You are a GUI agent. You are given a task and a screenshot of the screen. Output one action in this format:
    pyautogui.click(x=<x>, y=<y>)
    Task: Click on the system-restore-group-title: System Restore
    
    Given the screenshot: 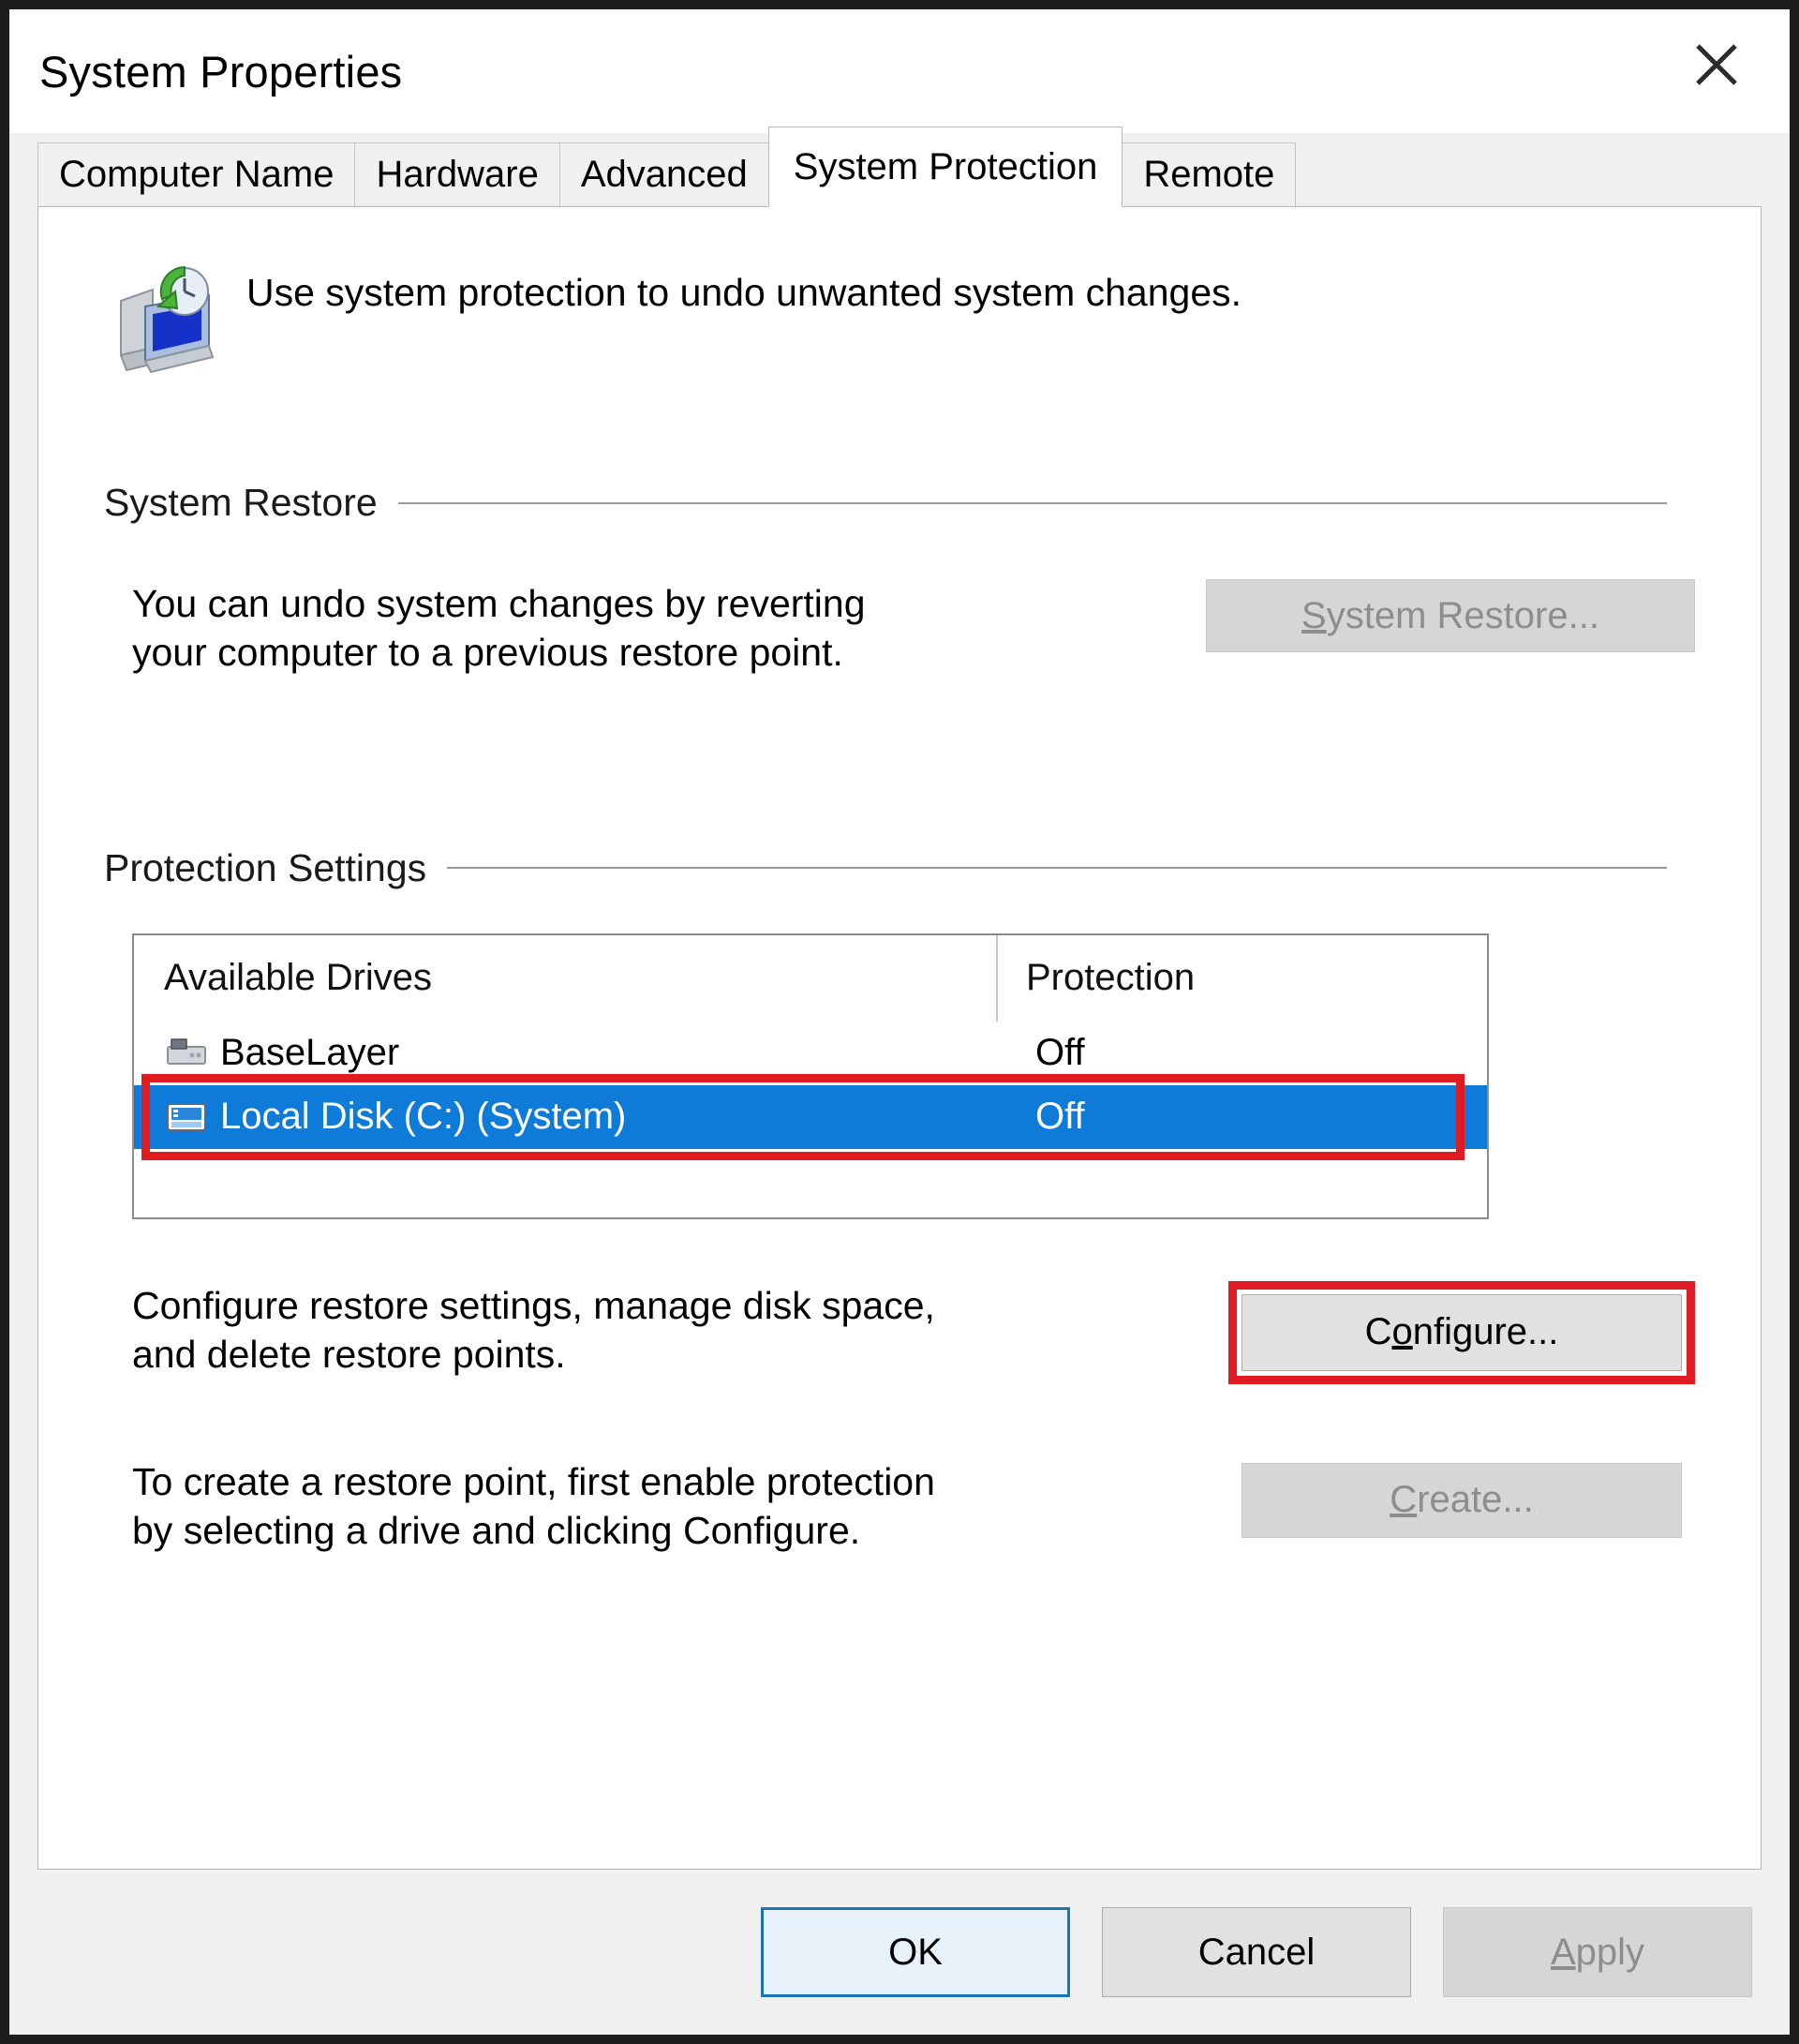 What is the action you would take?
    pyautogui.click(x=241, y=502)
    